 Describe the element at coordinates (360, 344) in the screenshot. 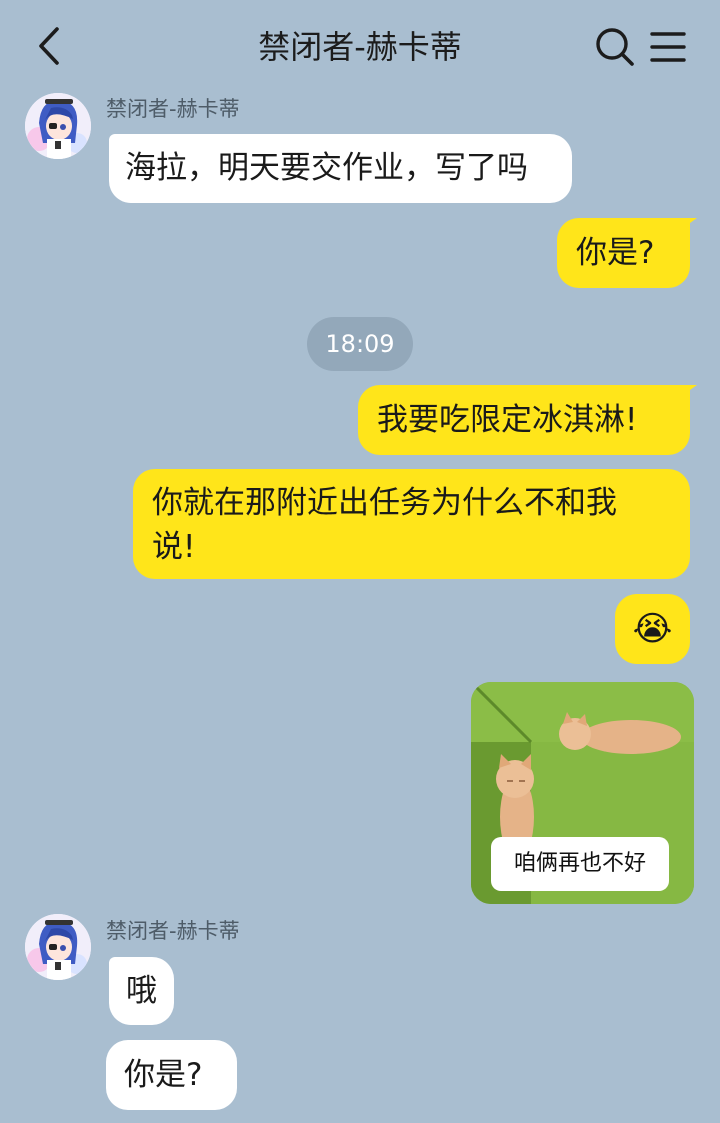

I see `timestamp-divider: 18:09` at that location.